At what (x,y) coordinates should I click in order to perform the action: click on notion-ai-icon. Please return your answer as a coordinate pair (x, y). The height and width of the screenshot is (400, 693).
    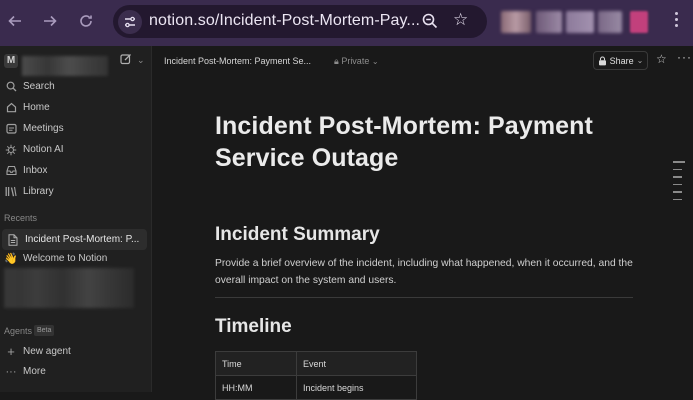
    Looking at the image, I should click on (11, 150).